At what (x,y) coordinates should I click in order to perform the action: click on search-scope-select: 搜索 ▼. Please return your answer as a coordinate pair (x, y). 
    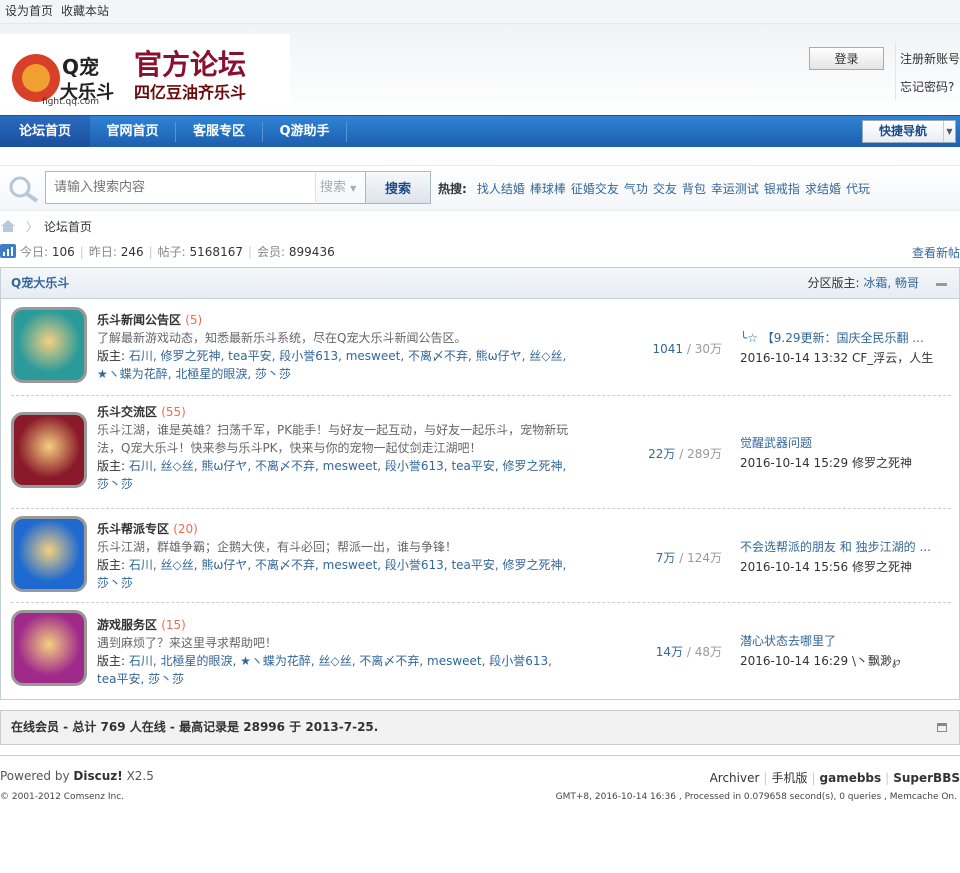
    Looking at the image, I should click on (340, 187).